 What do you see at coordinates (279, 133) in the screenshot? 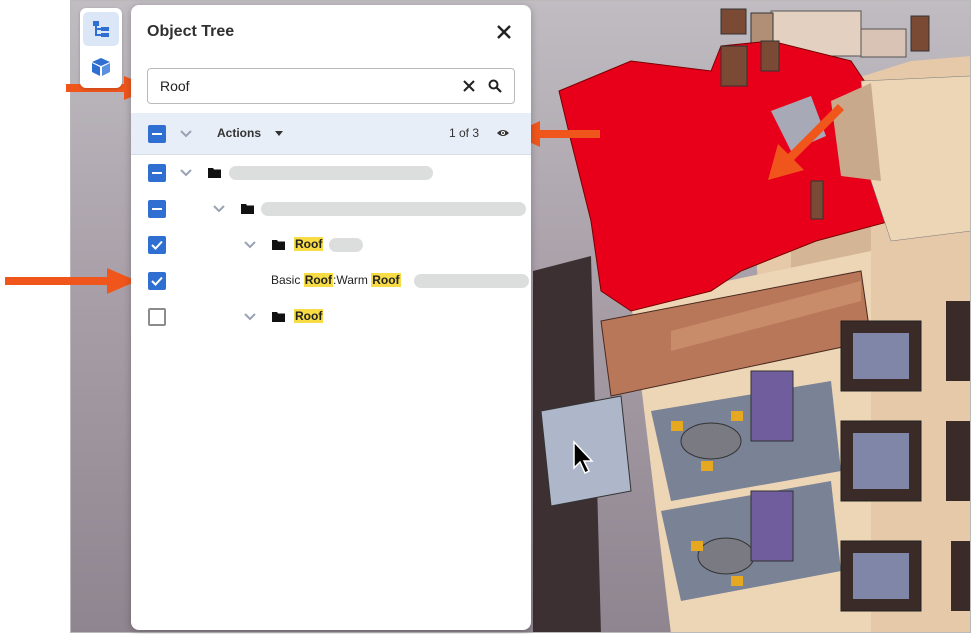
I see `caret-down-icon` at bounding box center [279, 133].